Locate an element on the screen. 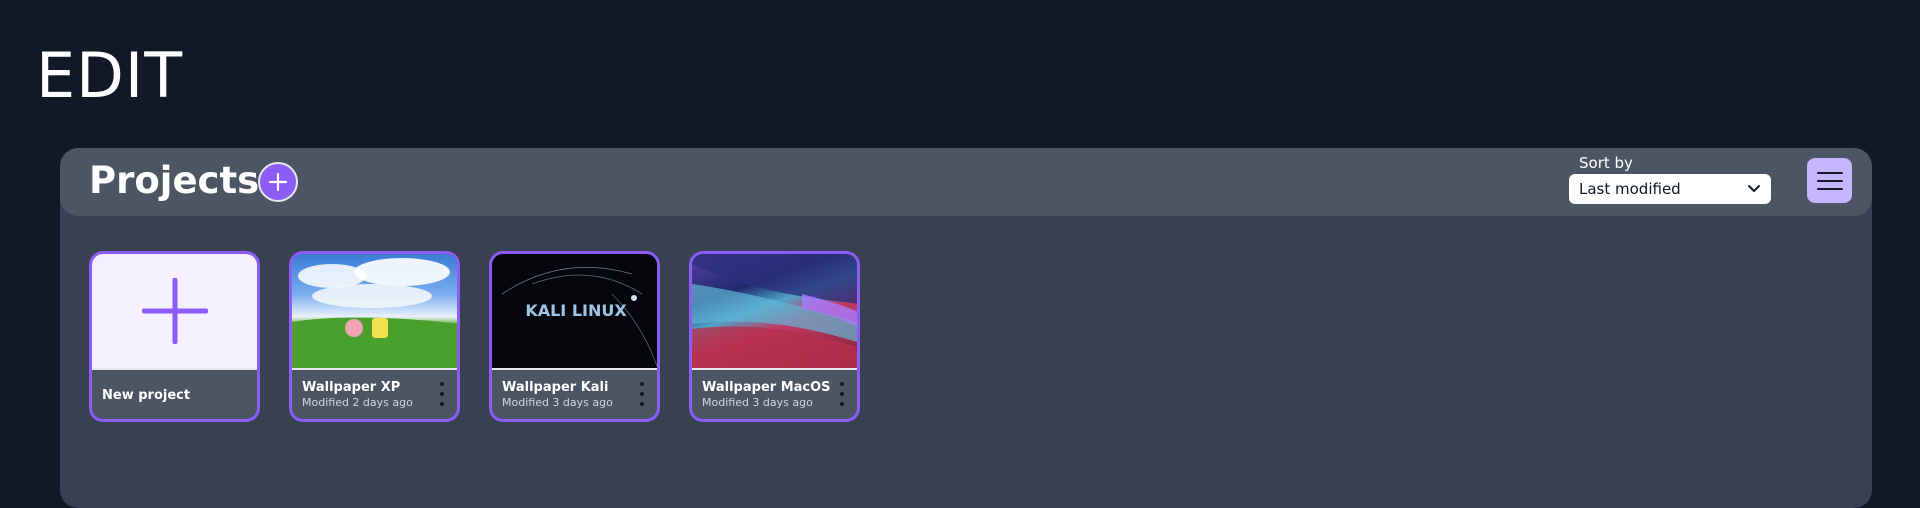  sort-select: Last modified is located at coordinates (1670, 189).